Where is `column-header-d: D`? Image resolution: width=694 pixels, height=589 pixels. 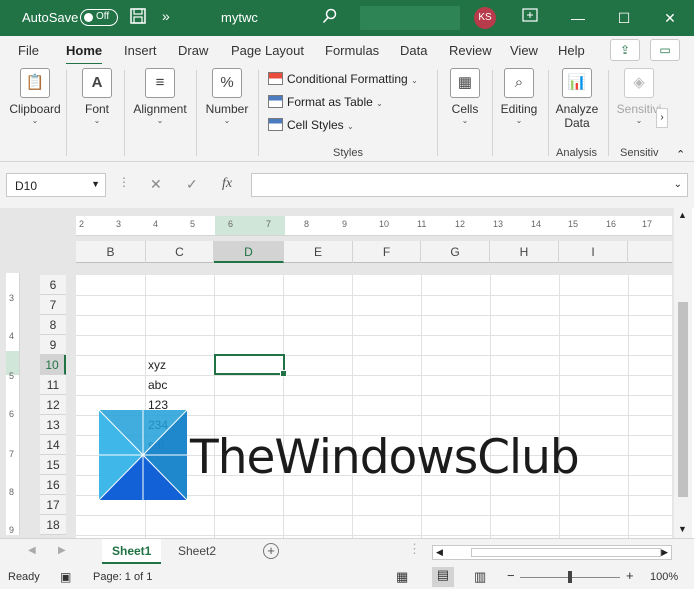
column-header-d: D is located at coordinates (249, 252).